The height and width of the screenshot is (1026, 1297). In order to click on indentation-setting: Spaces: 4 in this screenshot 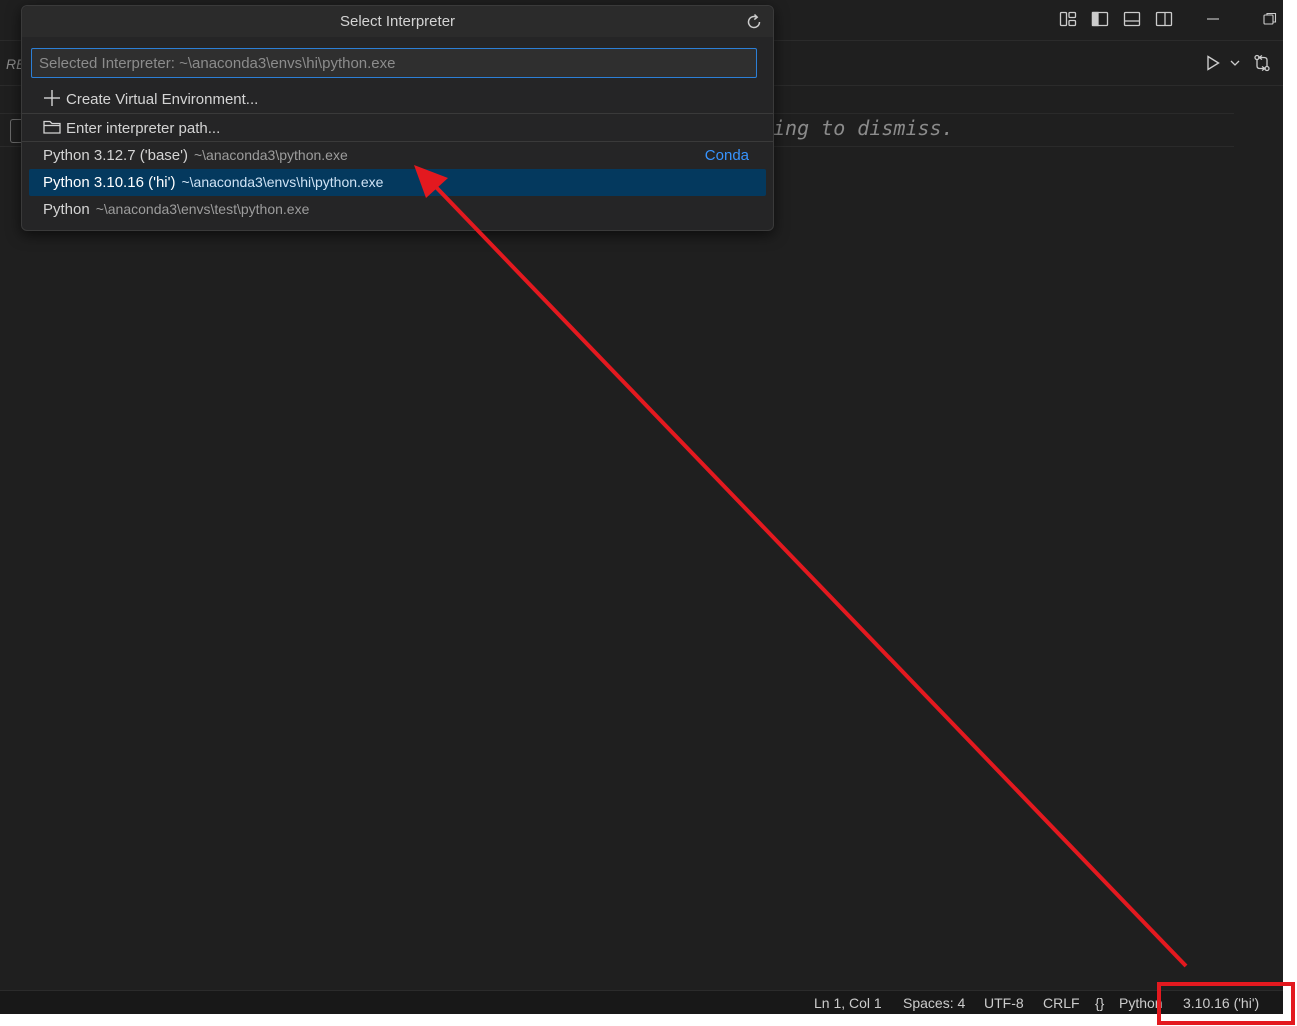, I will do `click(934, 1003)`.